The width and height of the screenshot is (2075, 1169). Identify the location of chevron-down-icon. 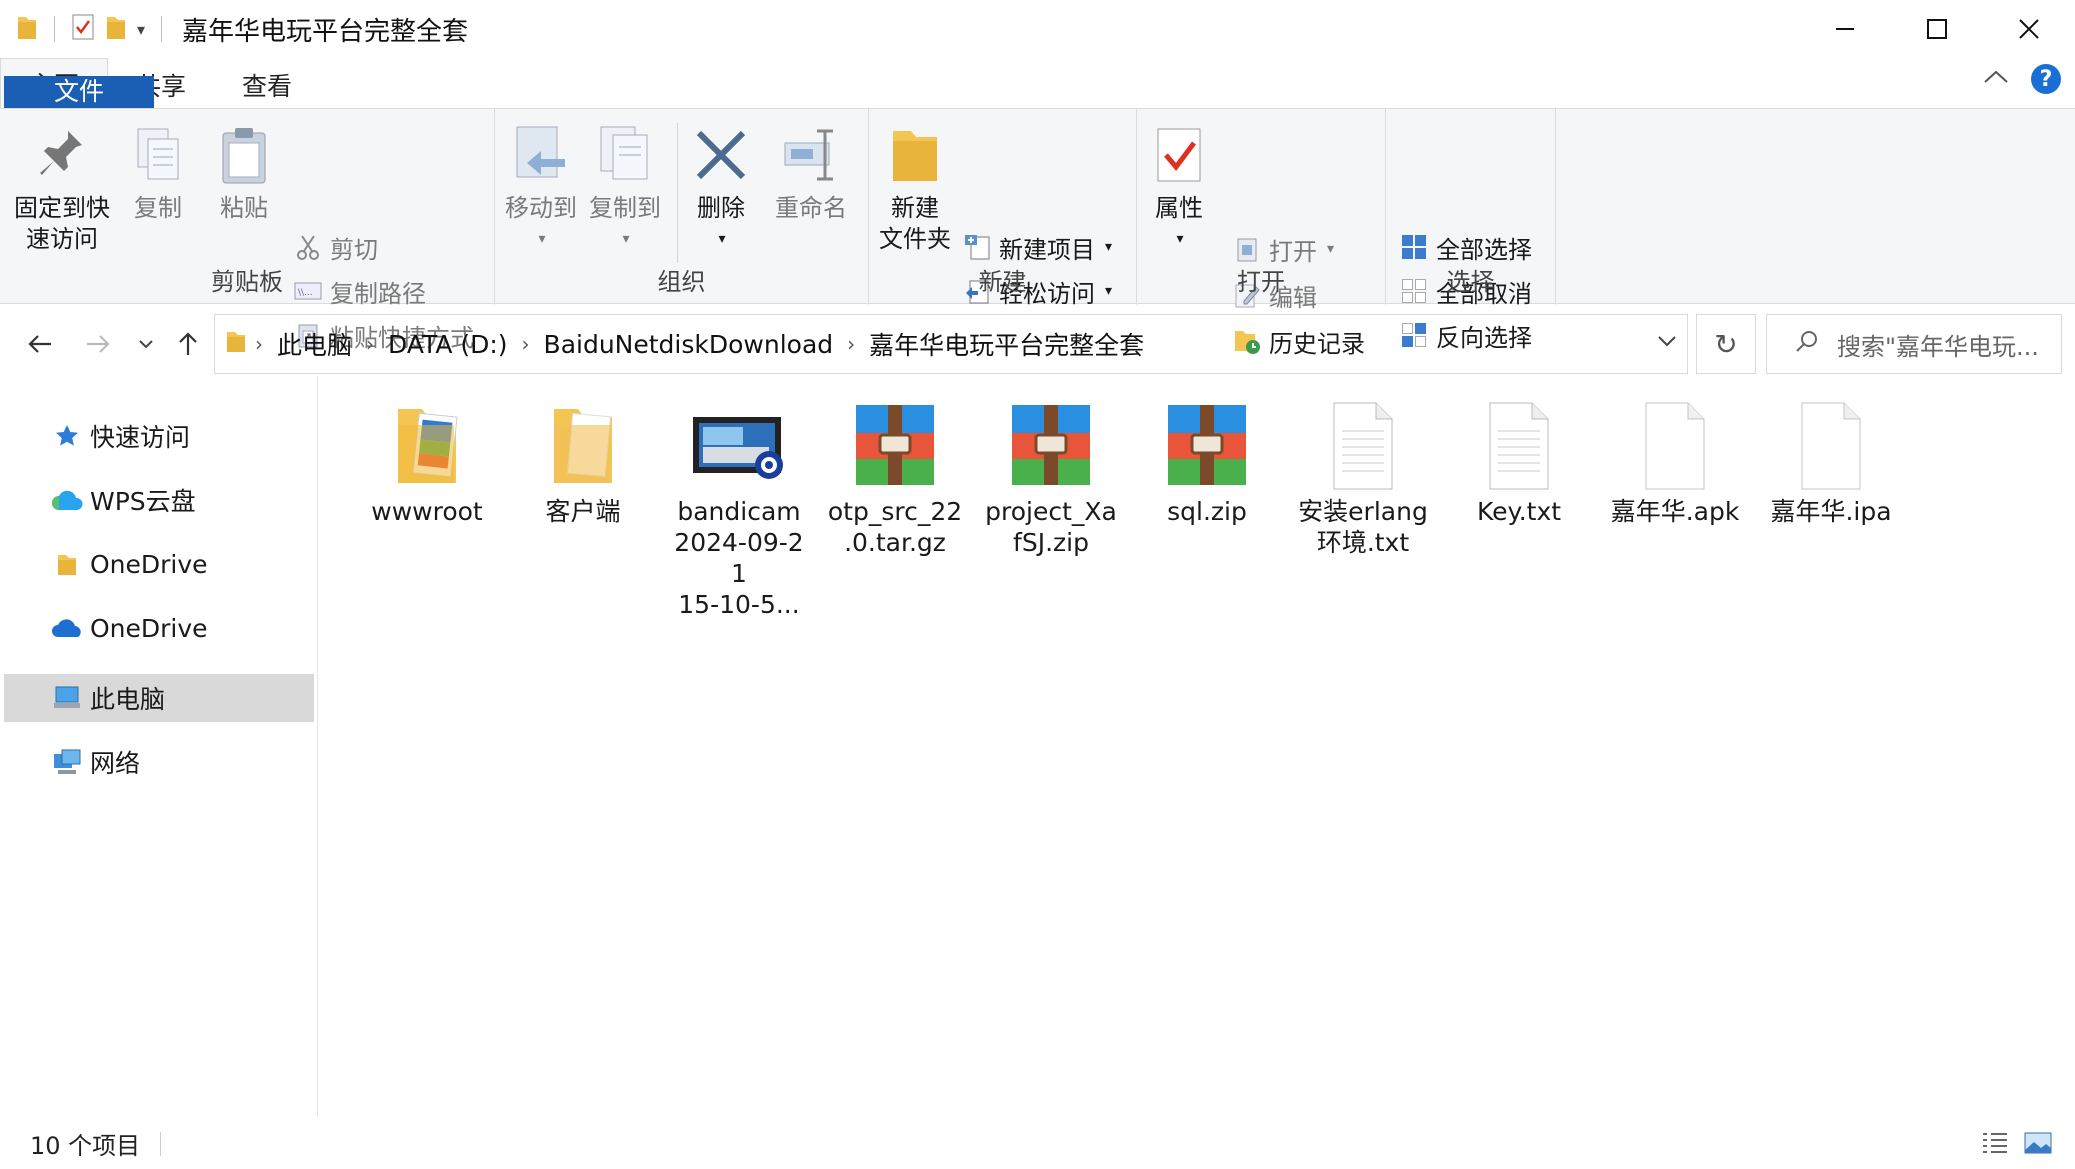
(146, 344).